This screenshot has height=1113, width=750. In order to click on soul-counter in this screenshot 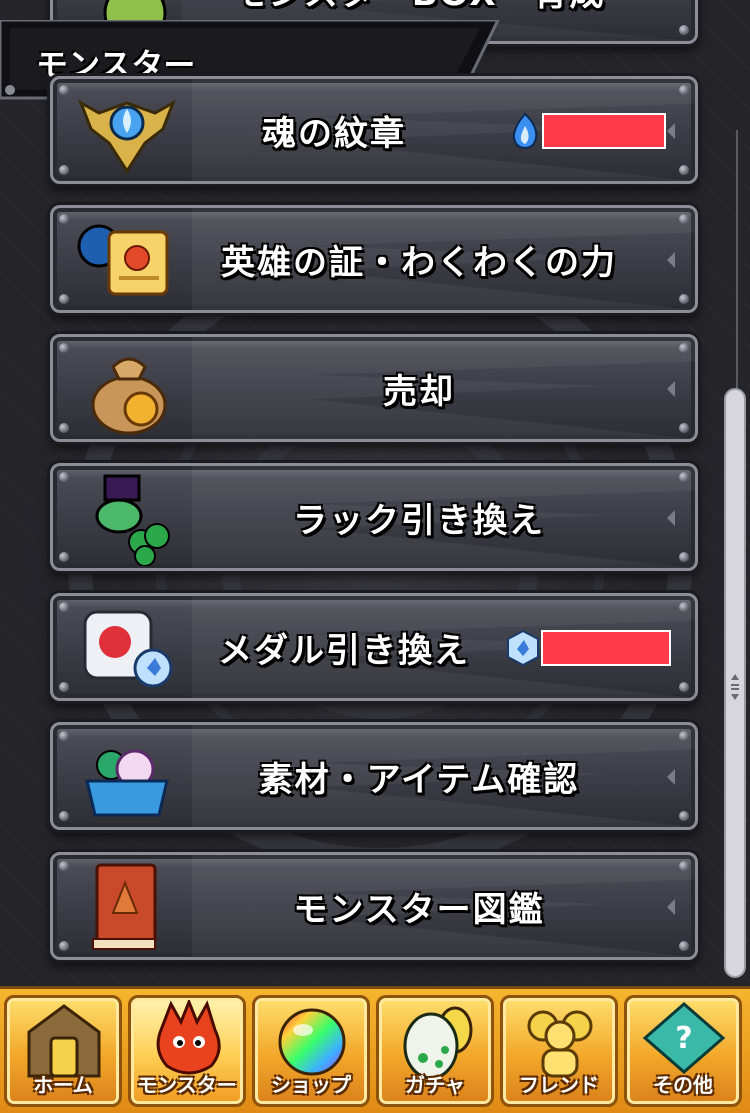, I will do `click(587, 131)`.